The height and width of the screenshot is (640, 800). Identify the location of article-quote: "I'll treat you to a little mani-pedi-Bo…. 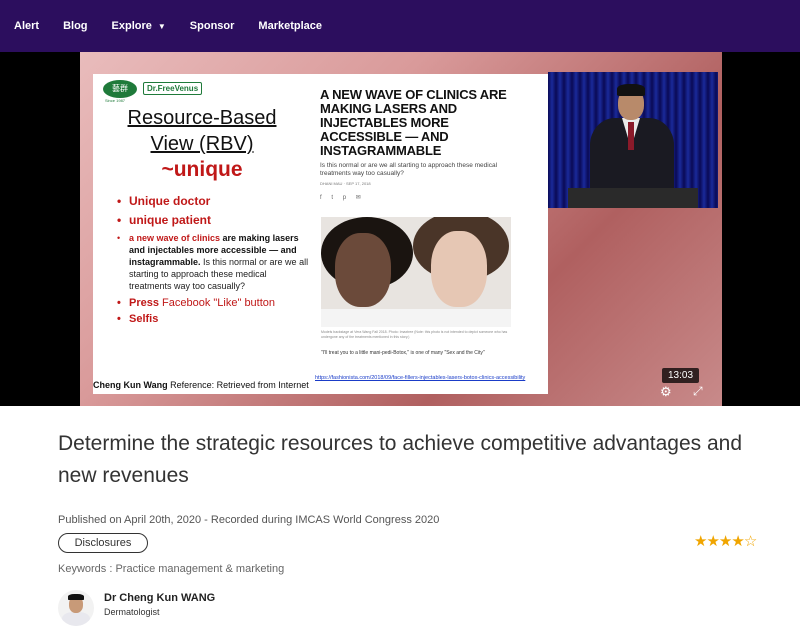
(403, 353).